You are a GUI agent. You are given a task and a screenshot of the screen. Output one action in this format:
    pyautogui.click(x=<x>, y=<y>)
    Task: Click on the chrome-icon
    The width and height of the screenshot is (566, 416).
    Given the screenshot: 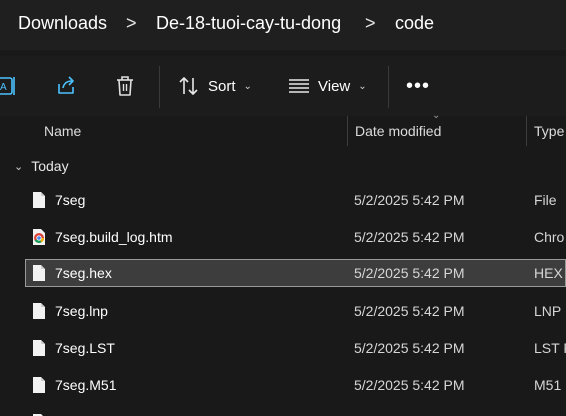 What is the action you would take?
    pyautogui.click(x=39, y=237)
    